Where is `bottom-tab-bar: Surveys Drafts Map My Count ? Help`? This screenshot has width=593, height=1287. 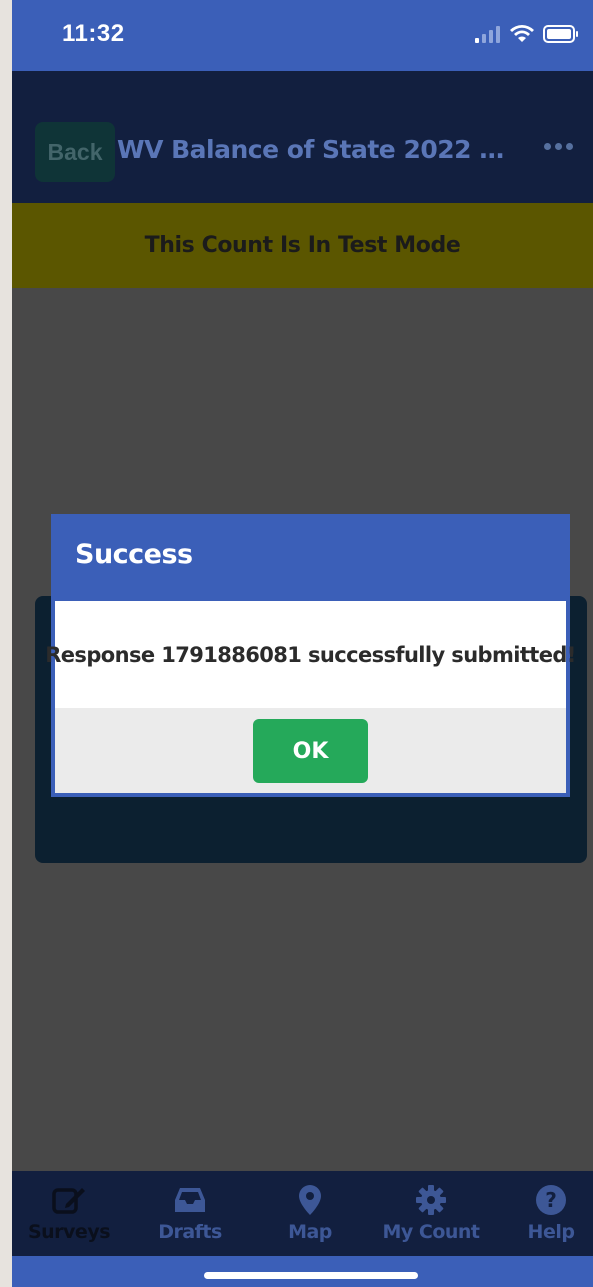 bottom-tab-bar: Surveys Drafts Map My Count ? Help is located at coordinates (302, 1213).